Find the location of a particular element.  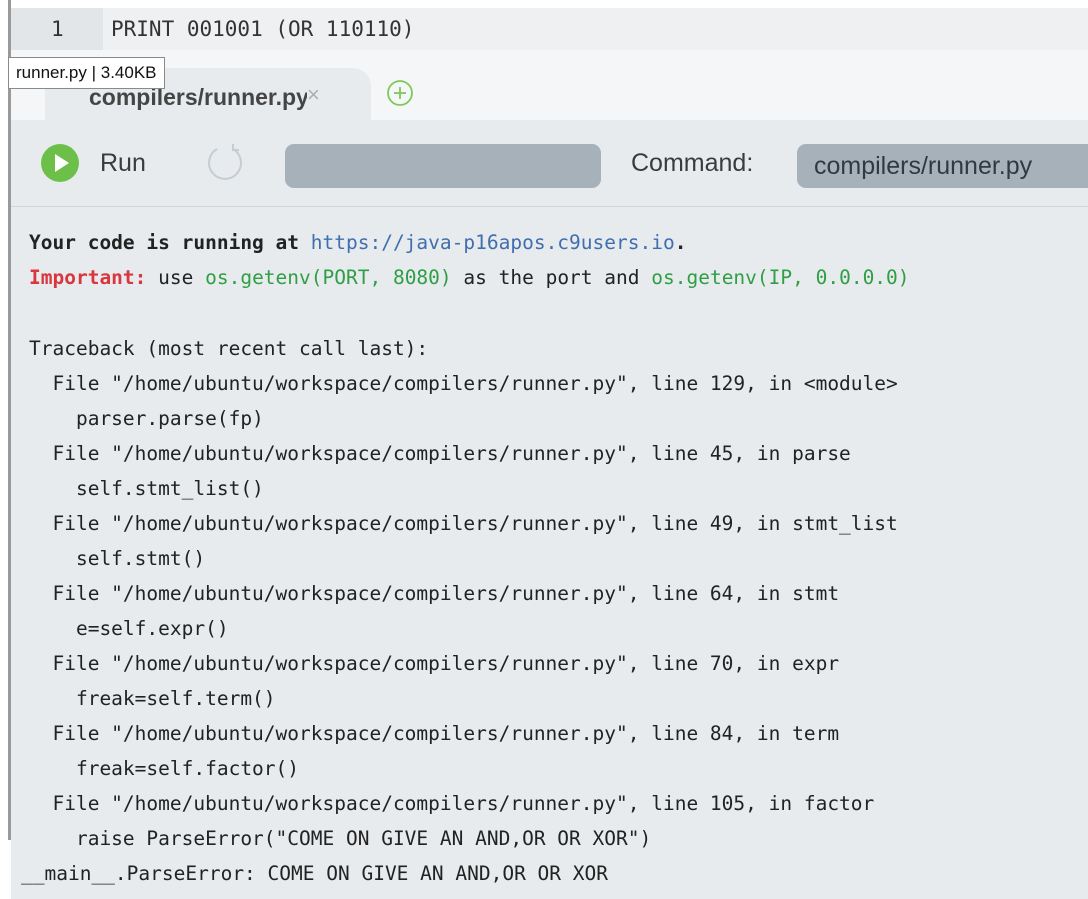

important-label: Important: is located at coordinates (88, 277).